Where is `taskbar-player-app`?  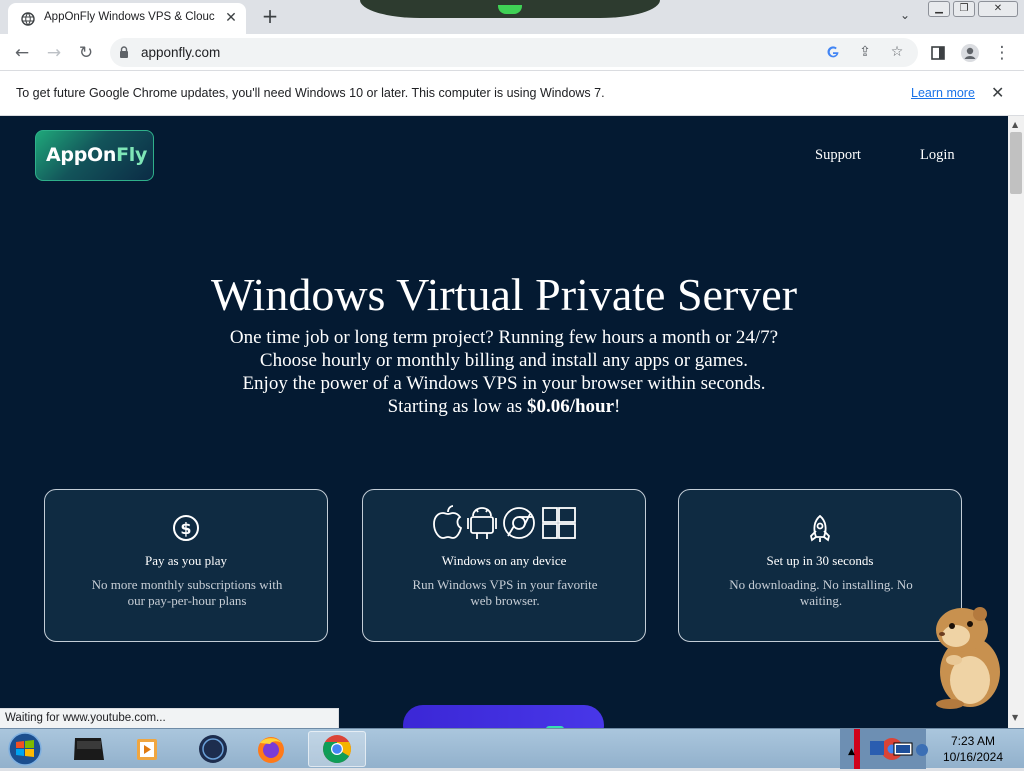
taskbar-player-app is located at coordinates (147, 749).